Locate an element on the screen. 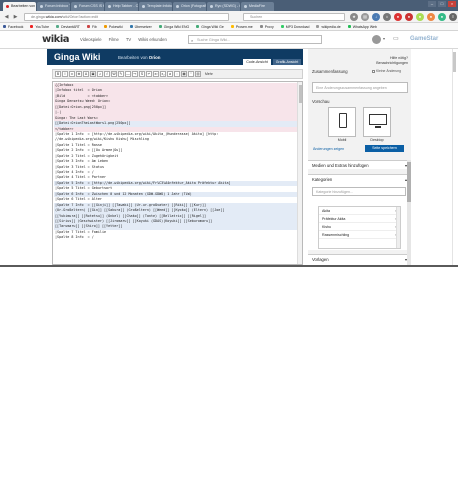 This screenshot has width=458, height=479. page-scroll-thumb is located at coordinates (454, 62).